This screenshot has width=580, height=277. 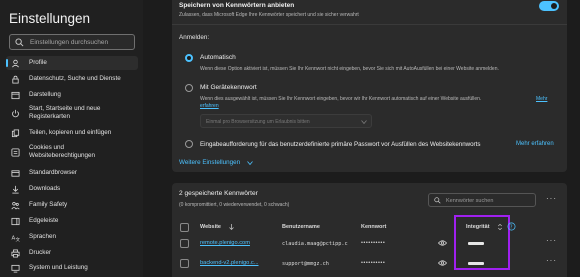 I want to click on sidebar-item-label: Edgeleiste, so click(x=44, y=220).